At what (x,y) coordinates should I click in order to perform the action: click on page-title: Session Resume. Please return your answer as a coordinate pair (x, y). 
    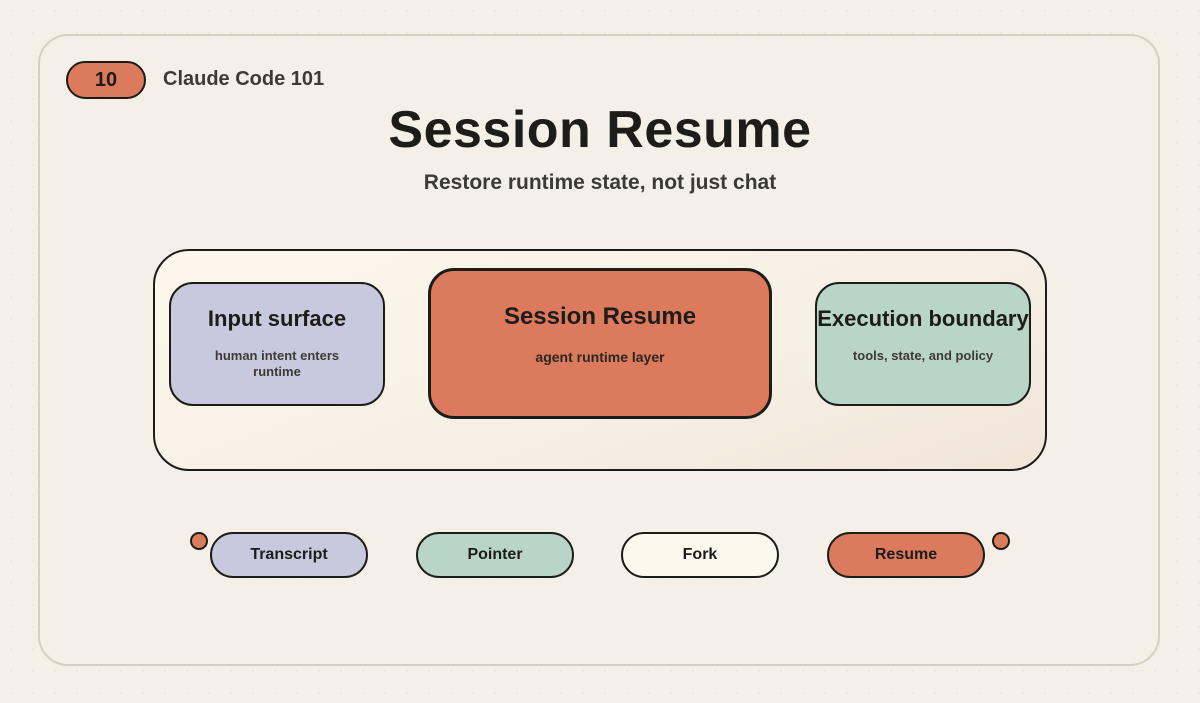
    Looking at the image, I should click on (600, 130).